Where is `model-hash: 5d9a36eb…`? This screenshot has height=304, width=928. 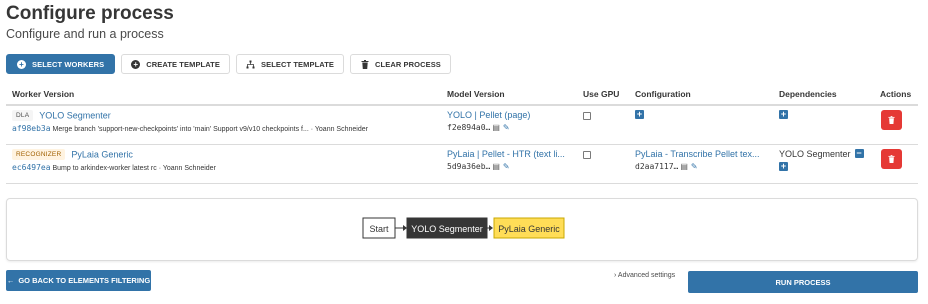 model-hash: 5d9a36eb… is located at coordinates (469, 166).